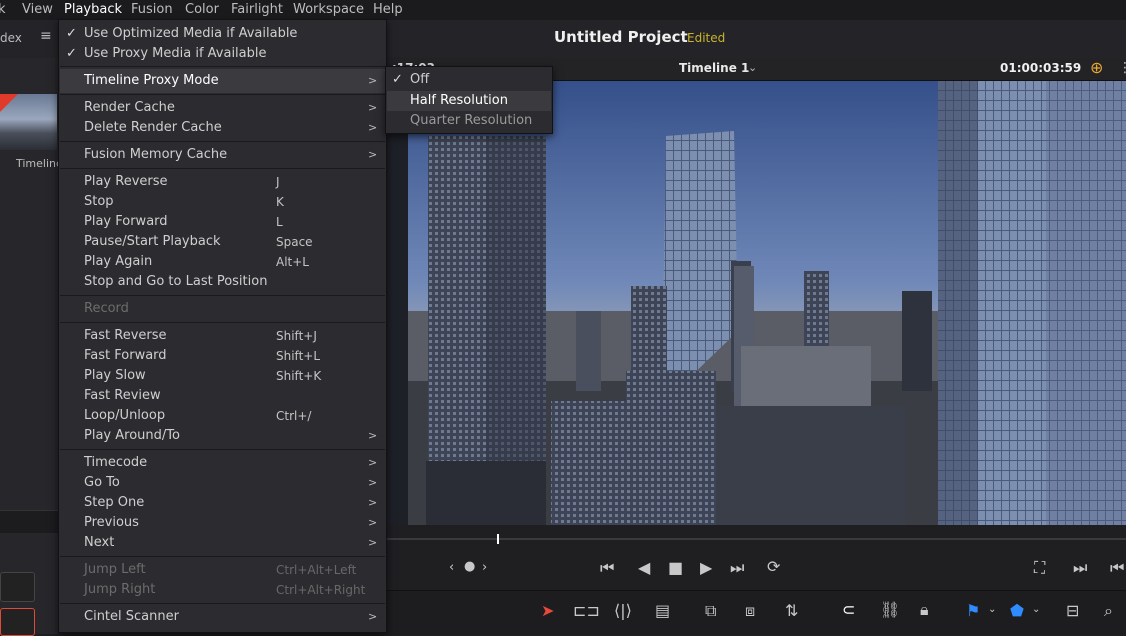 Image resolution: width=1126 pixels, height=636 pixels. What do you see at coordinates (752, 67) in the screenshot?
I see `chevron-down-icon: ⌄` at bounding box center [752, 67].